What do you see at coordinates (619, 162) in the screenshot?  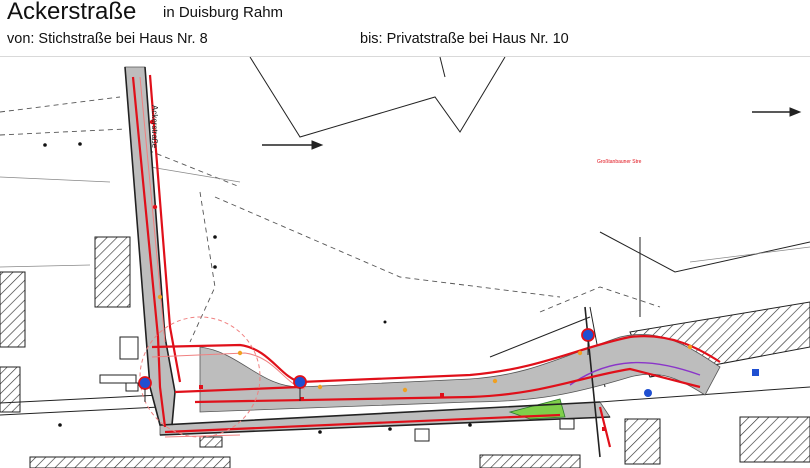 I see `area-map-label: Großtanbauner Stre` at bounding box center [619, 162].